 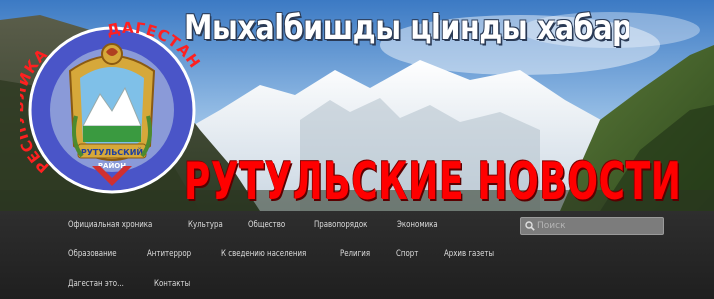 What do you see at coordinates (172, 284) in the screenshot?
I see `nav-item-contacts: Контакты` at bounding box center [172, 284].